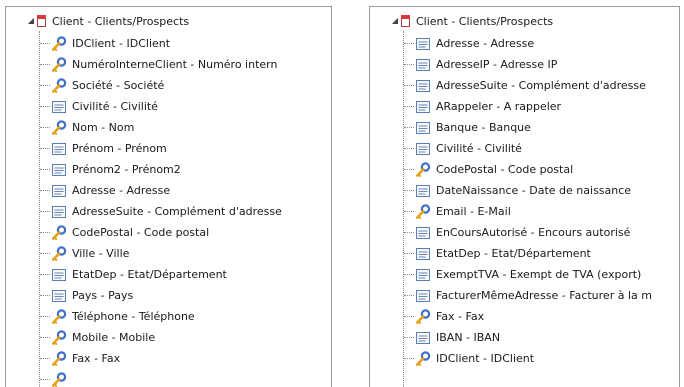 The width and height of the screenshot is (684, 387). Describe the element at coordinates (168, 337) in the screenshot. I see `tree-item: Mobile - Mobile` at that location.